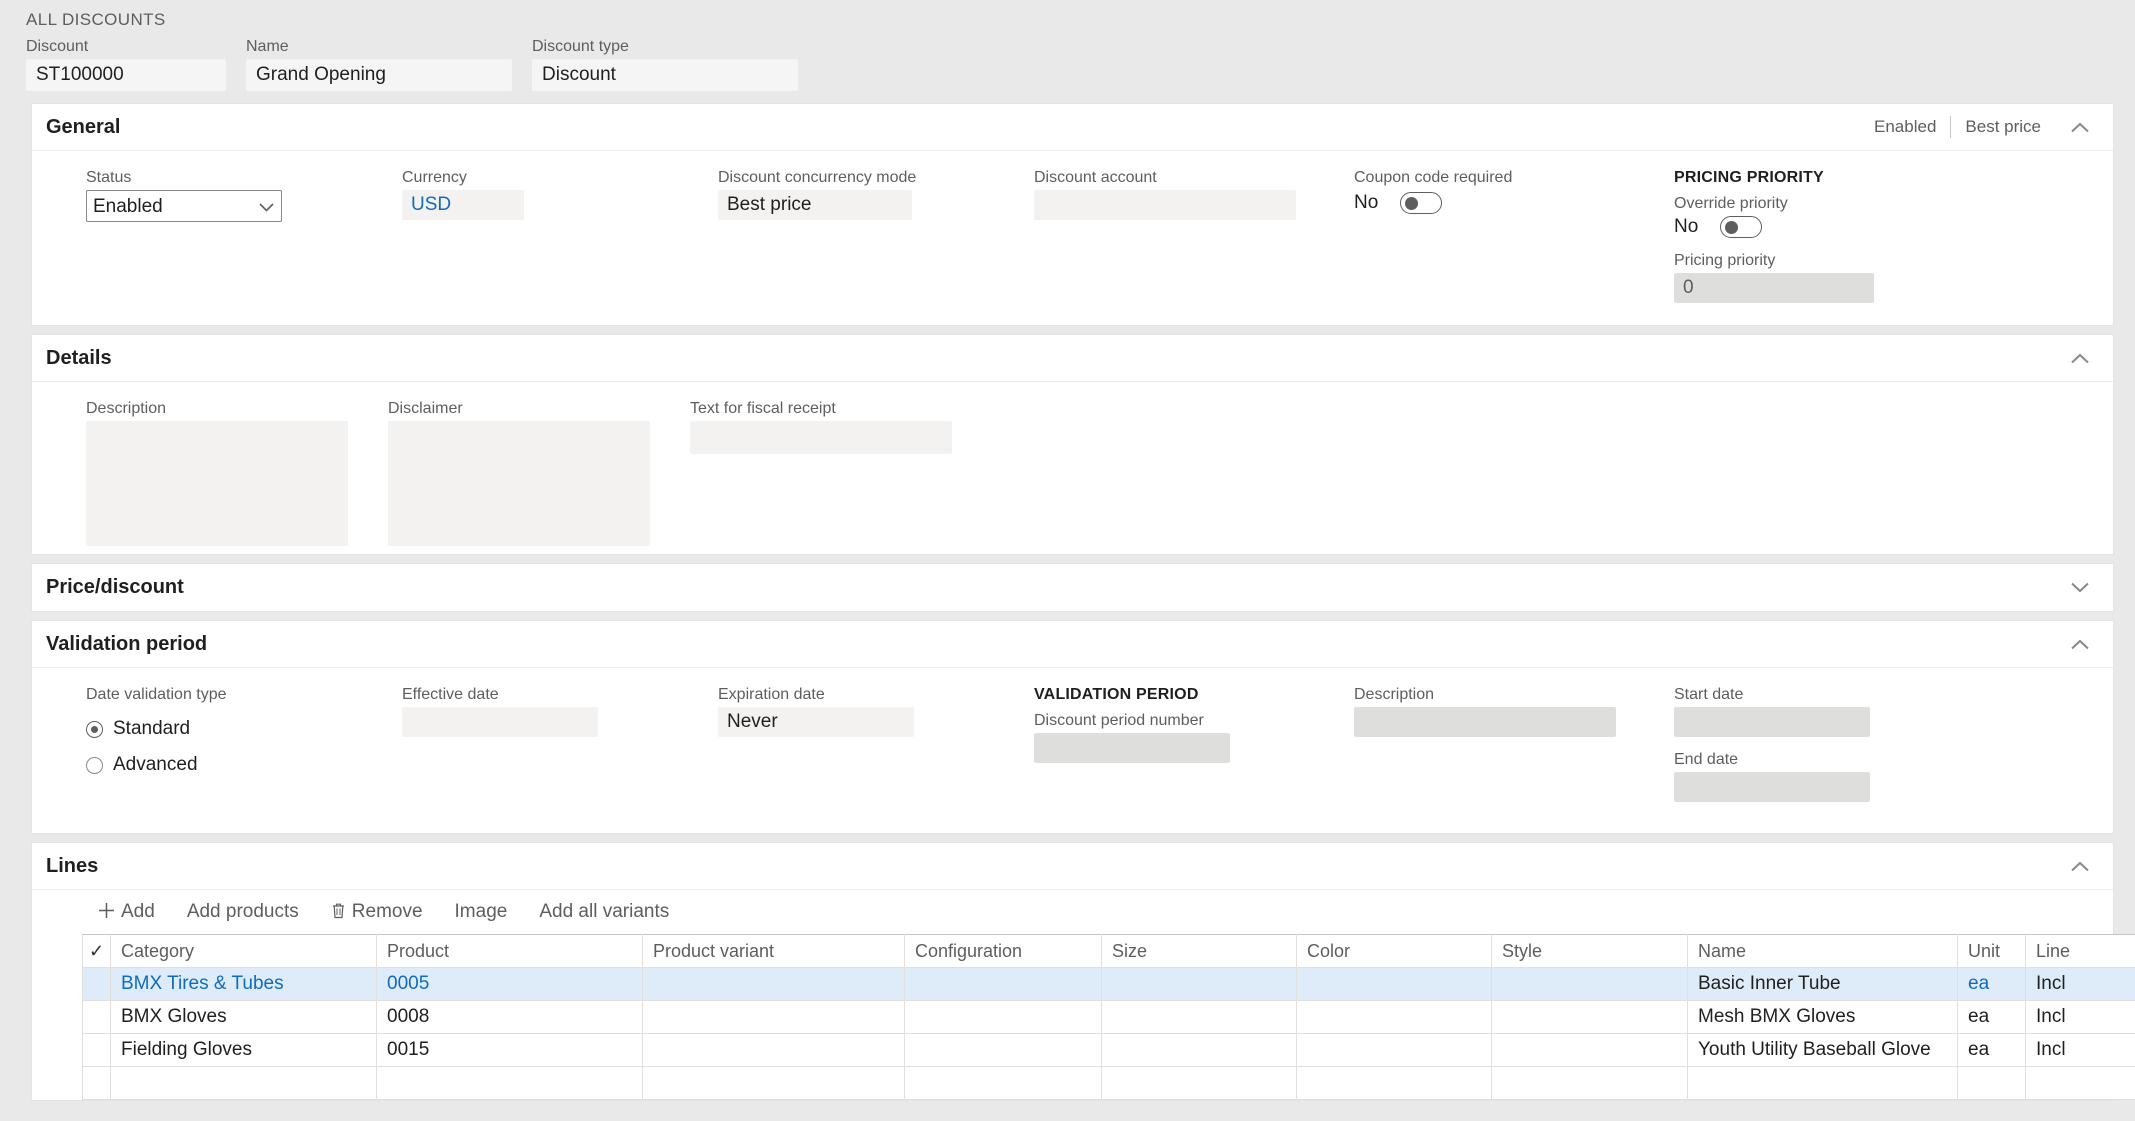 This screenshot has width=2135, height=1121. Describe the element at coordinates (244, 765) in the screenshot. I see `radio-advanced: Advanced` at that location.